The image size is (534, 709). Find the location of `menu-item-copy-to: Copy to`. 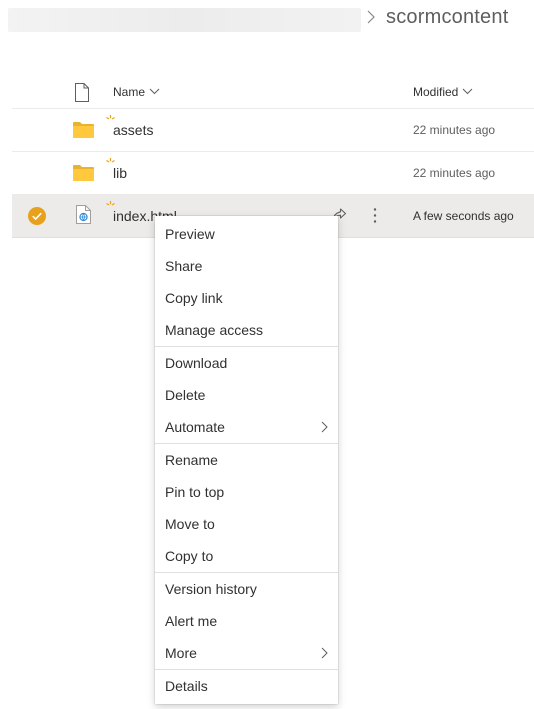

menu-item-copy-to: Copy to is located at coordinates (246, 556).